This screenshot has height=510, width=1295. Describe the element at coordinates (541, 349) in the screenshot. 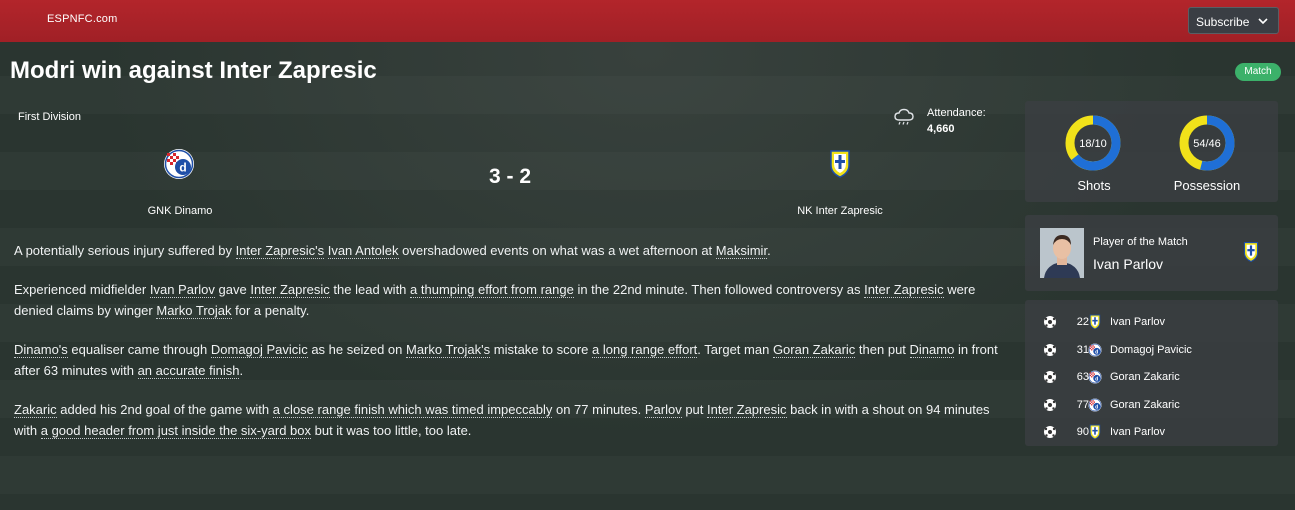

I see `report-text: mistake to score` at that location.